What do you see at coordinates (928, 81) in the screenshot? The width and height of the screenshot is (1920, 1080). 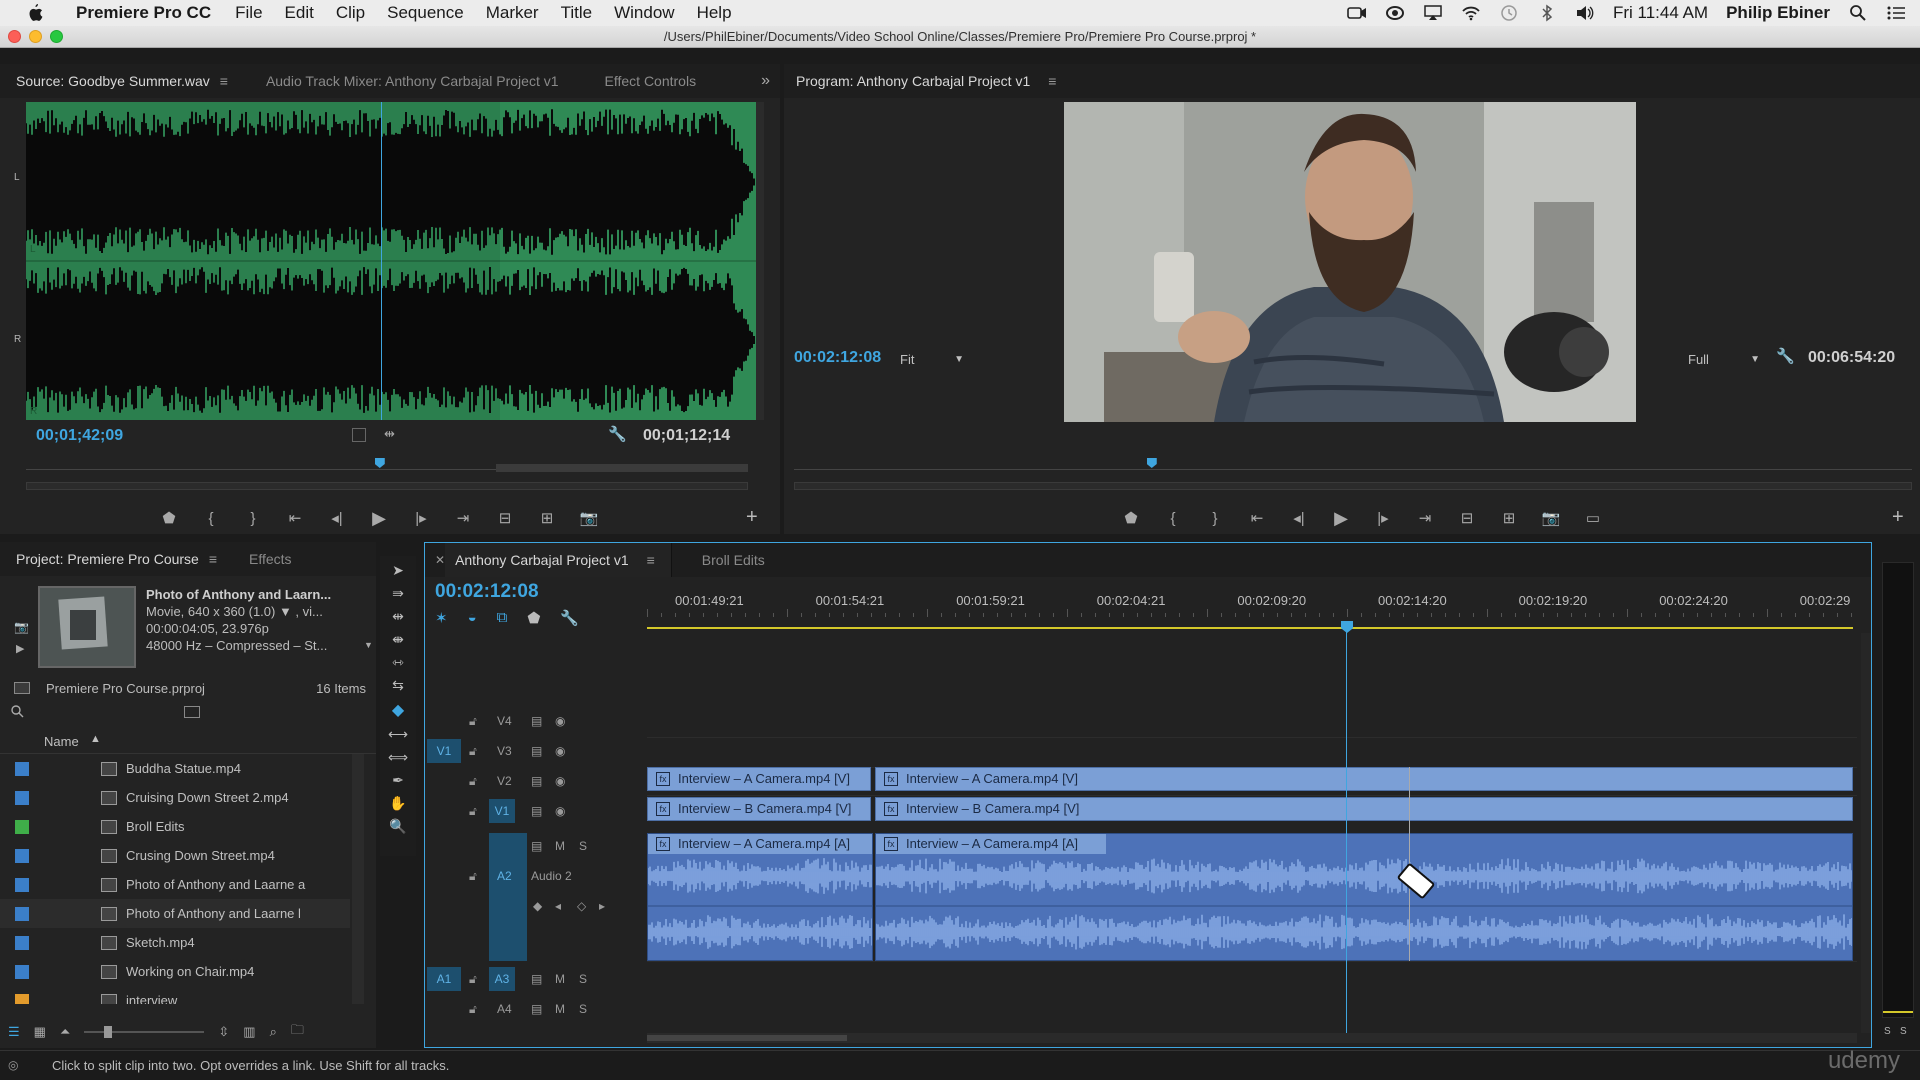 I see `tab-program: Program: Anthony Carbajal Project v1 ≡` at bounding box center [928, 81].